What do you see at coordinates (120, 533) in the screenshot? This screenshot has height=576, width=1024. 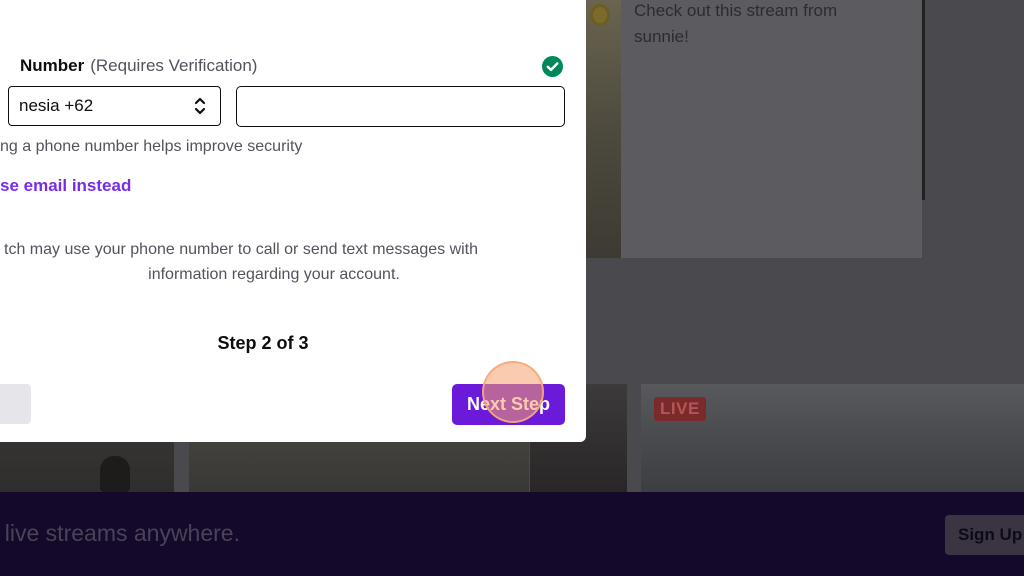 I see `banner-text: t live streams anywhere.` at bounding box center [120, 533].